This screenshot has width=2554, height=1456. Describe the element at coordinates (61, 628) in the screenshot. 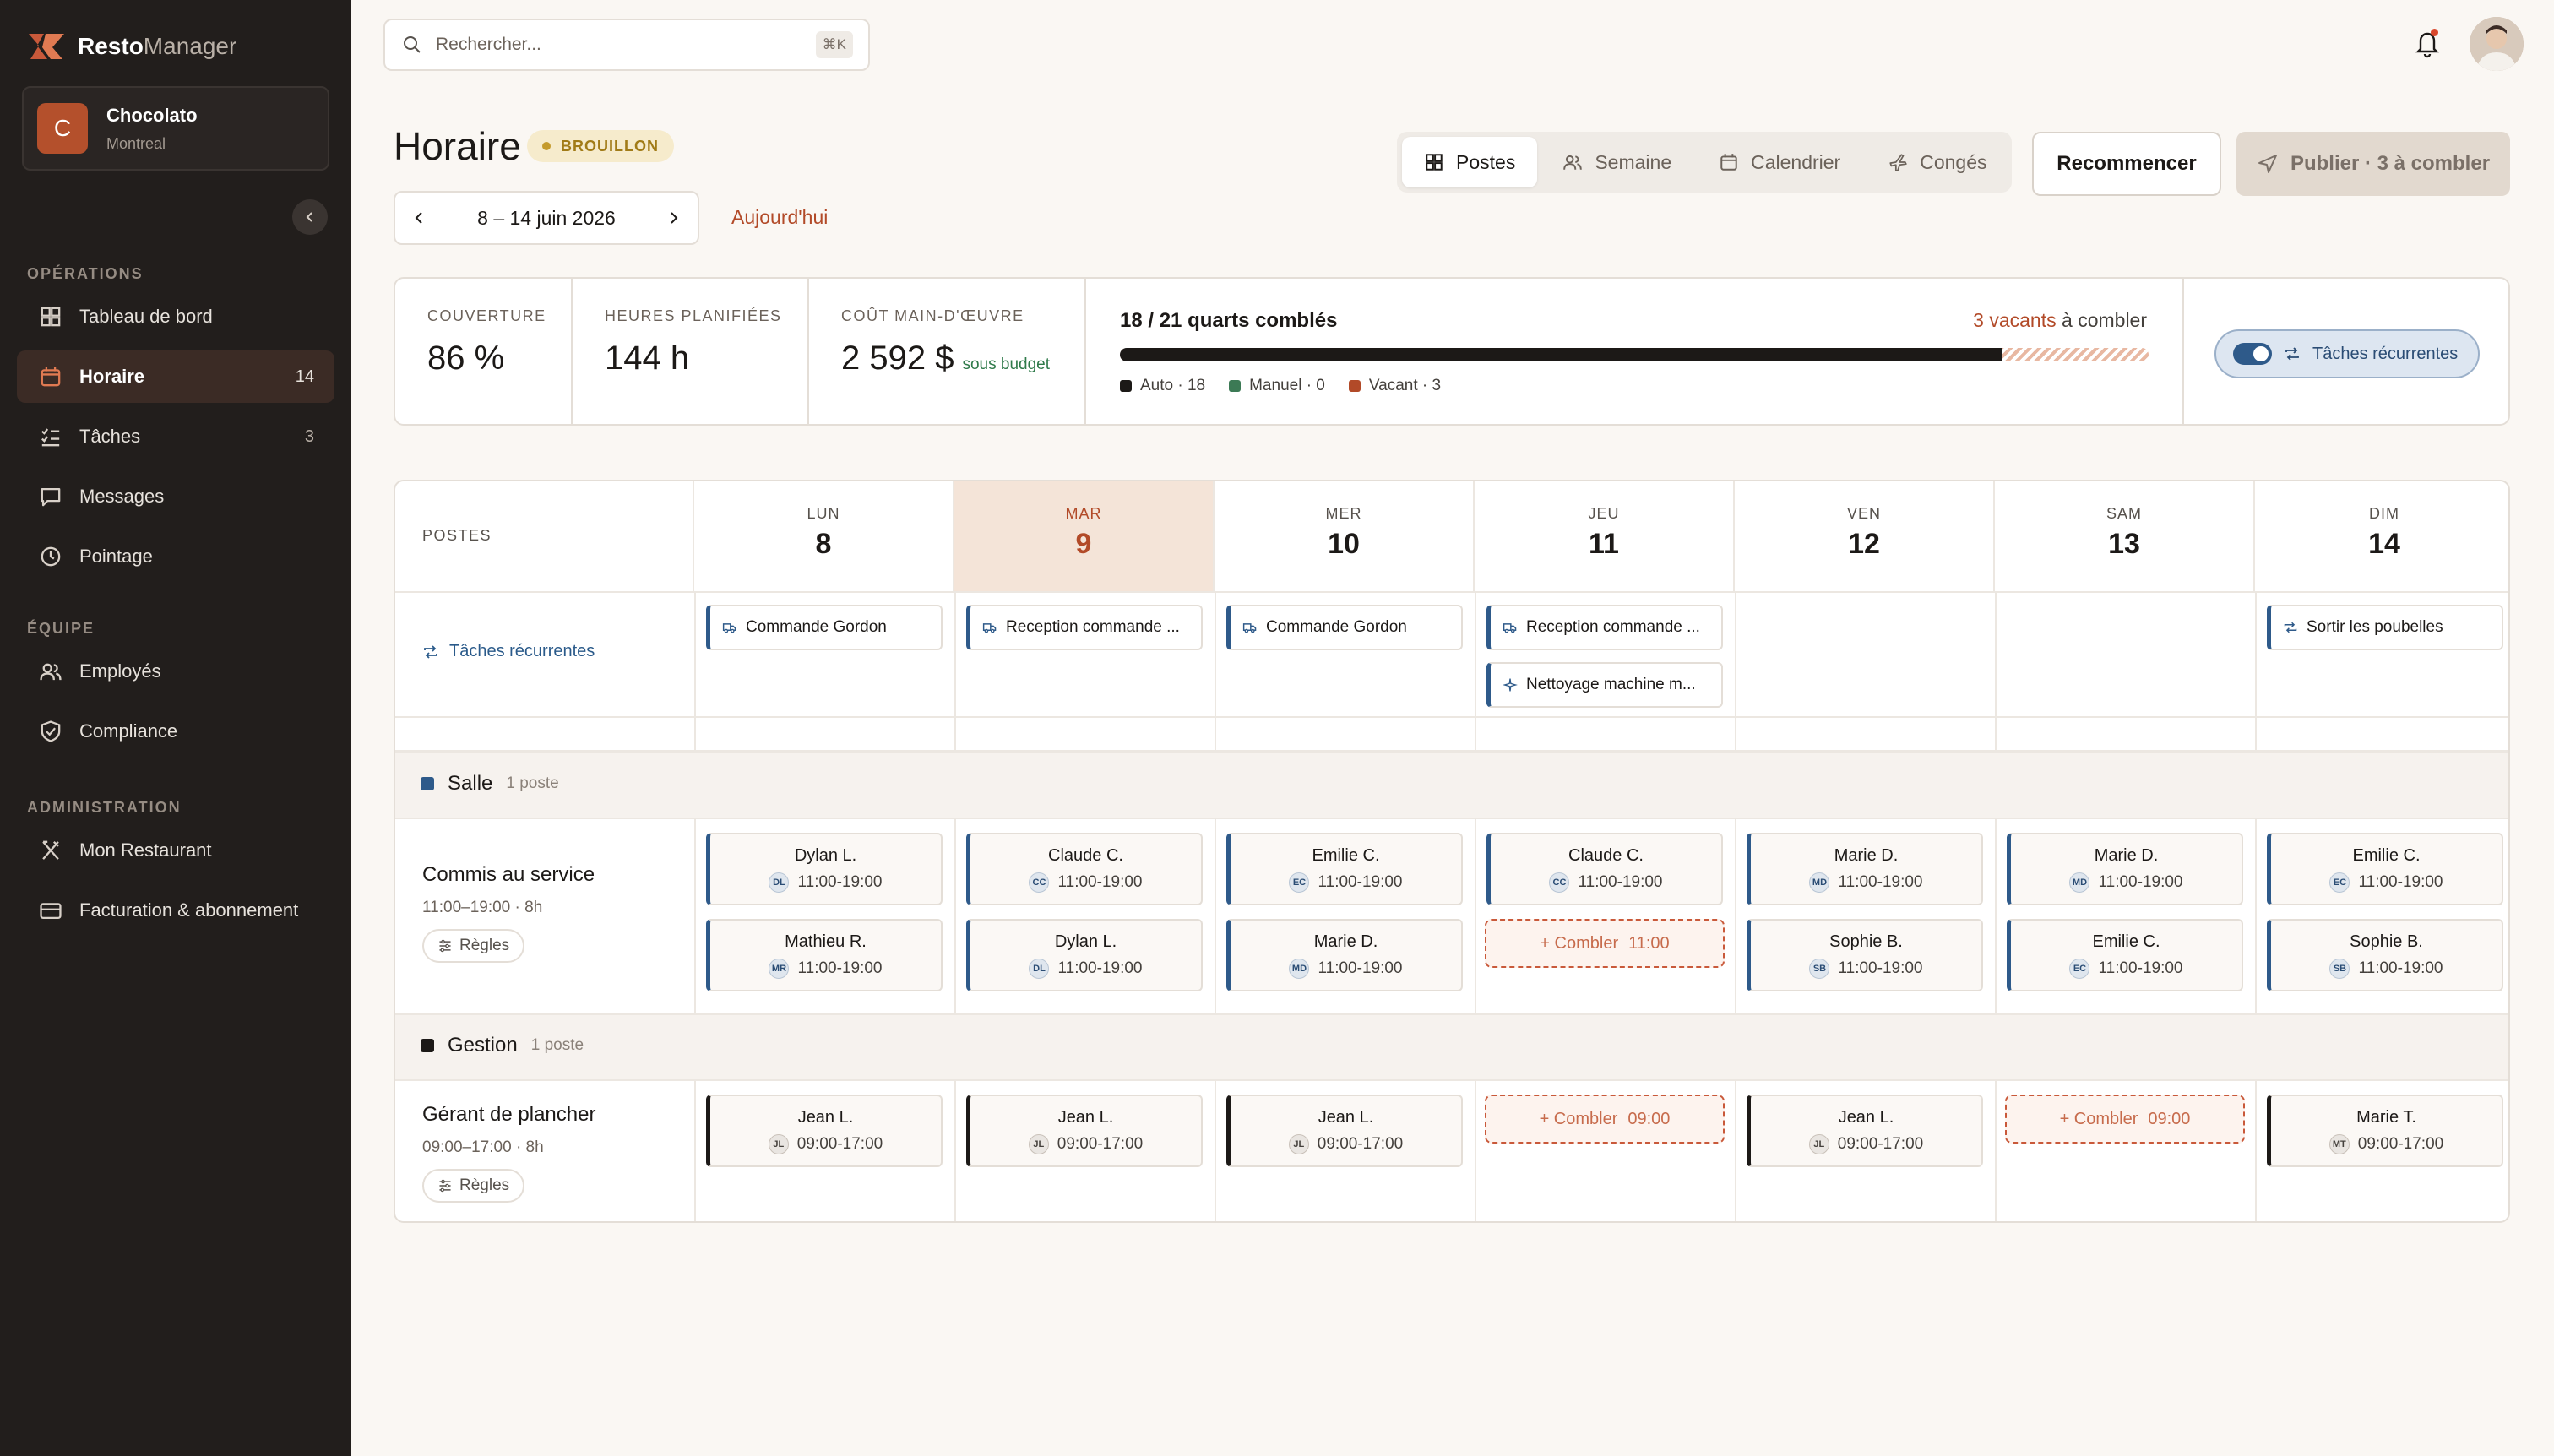

I see `nav-section-title: ÉQUIPE` at that location.